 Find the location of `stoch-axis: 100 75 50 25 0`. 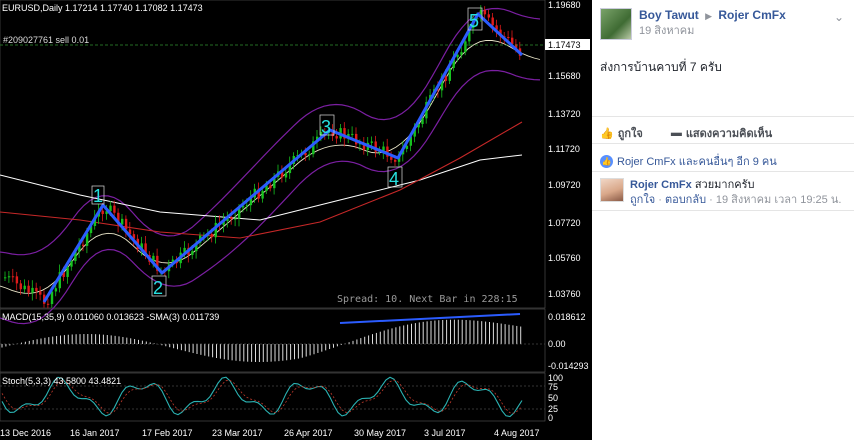

stoch-axis: 100 75 50 25 0 is located at coordinates (555, 398).